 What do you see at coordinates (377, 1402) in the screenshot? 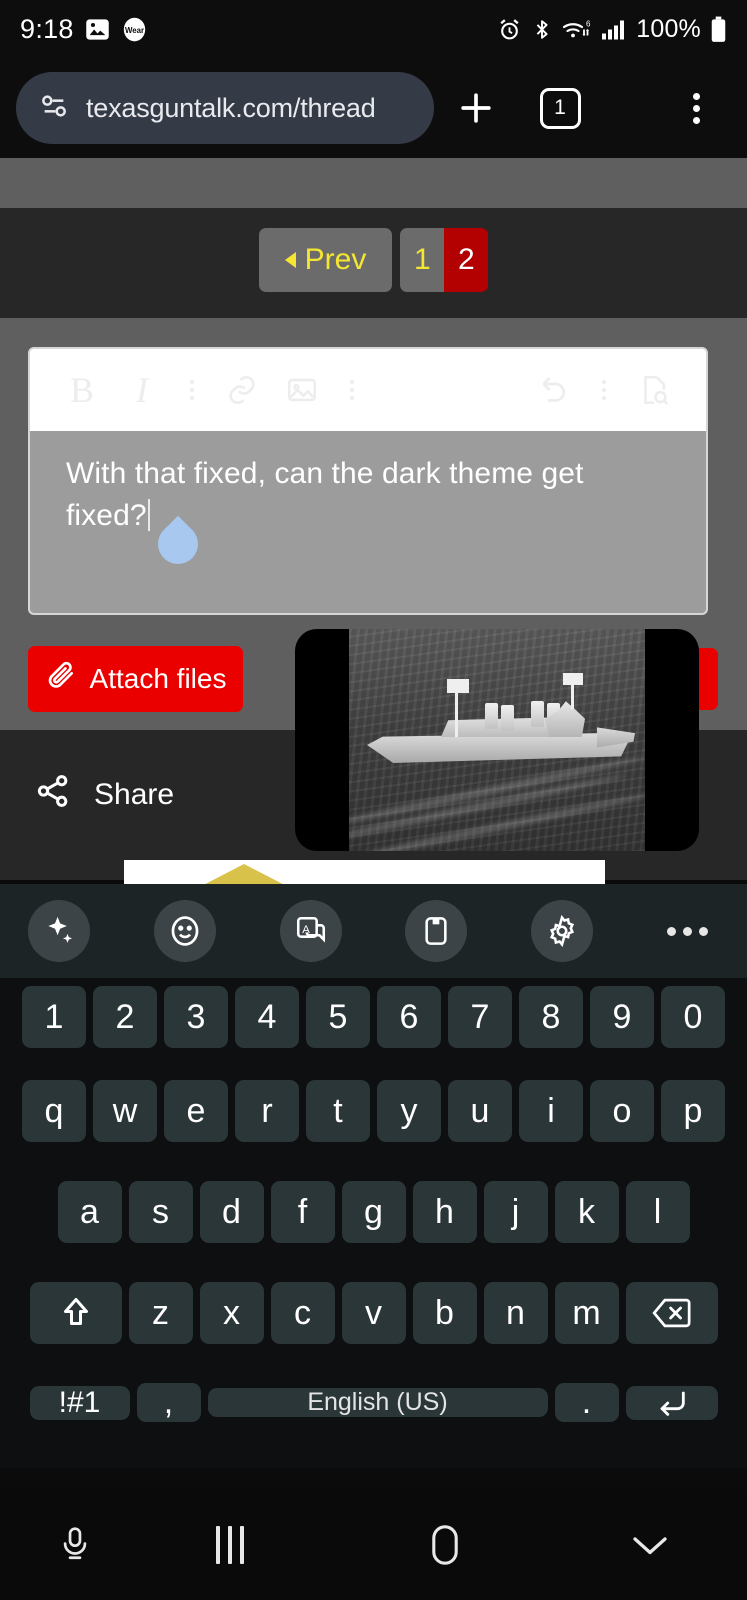
I see `space-key: English (US)` at bounding box center [377, 1402].